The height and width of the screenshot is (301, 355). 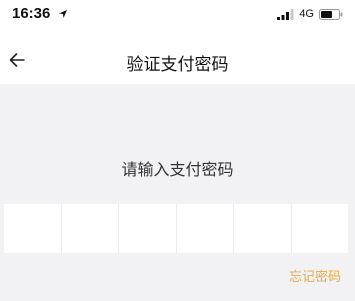 What do you see at coordinates (331, 14) in the screenshot?
I see `battery-icon` at bounding box center [331, 14].